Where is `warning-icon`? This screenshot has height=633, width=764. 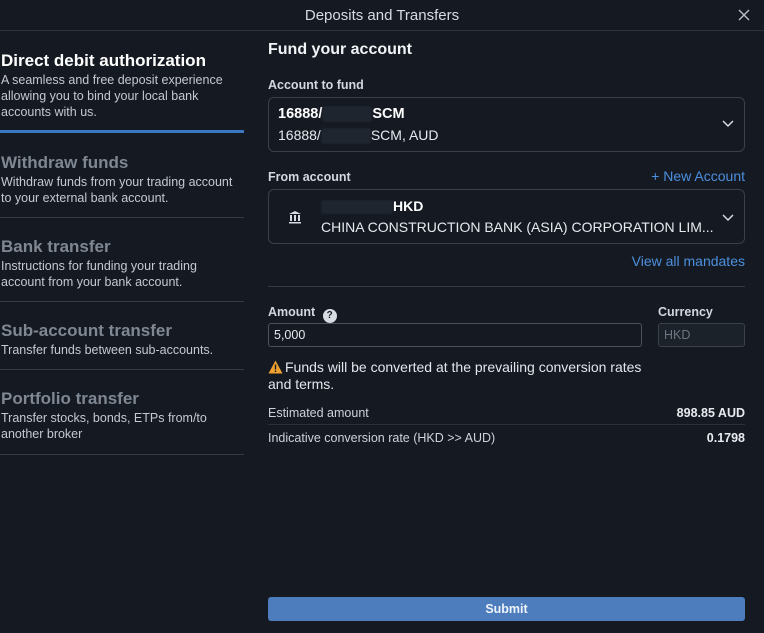 warning-icon is located at coordinates (275, 367).